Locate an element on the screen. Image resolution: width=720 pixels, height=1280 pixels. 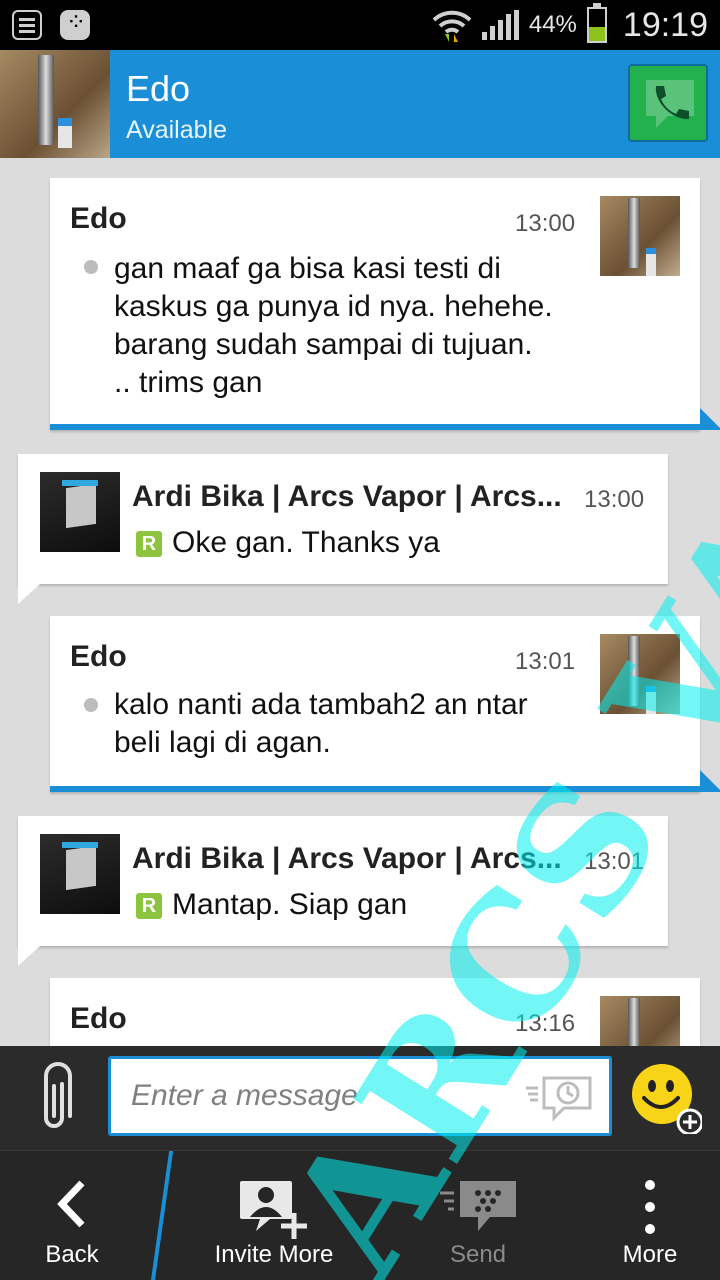
signal-strength-icon is located at coordinates (500, 25).